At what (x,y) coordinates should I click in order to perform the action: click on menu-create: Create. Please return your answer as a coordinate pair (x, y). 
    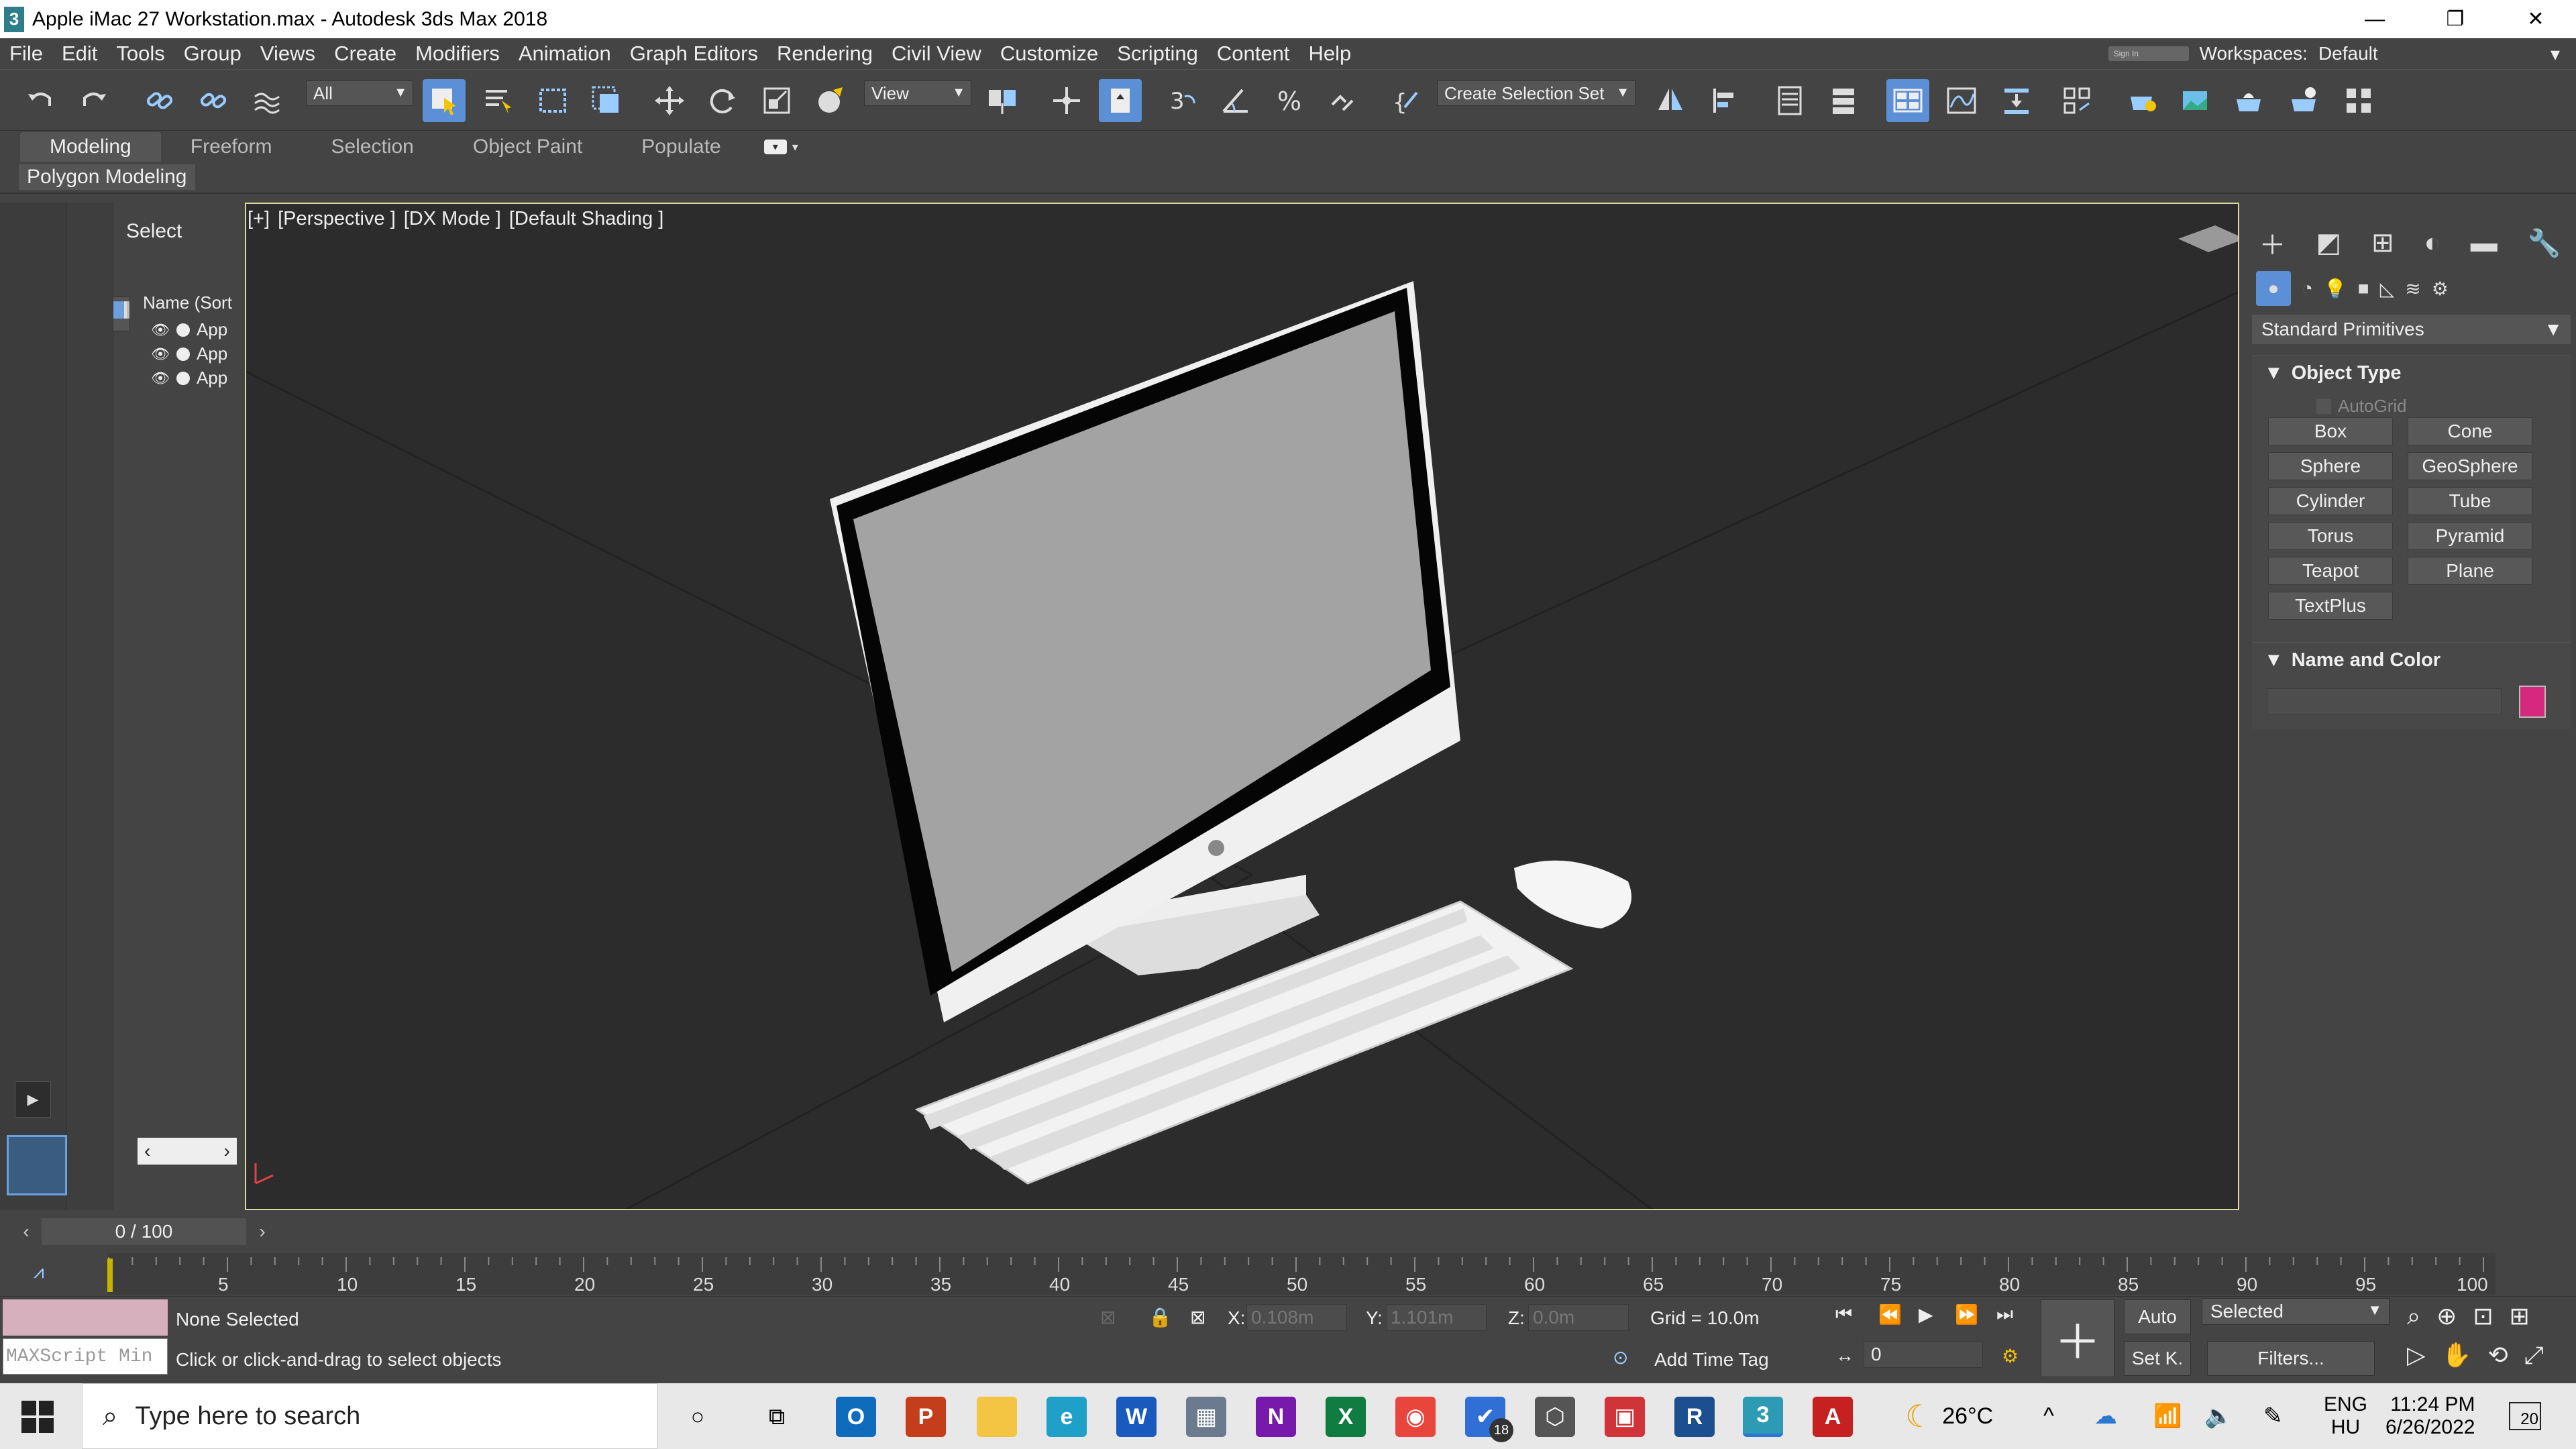
    Looking at the image, I should click on (365, 54).